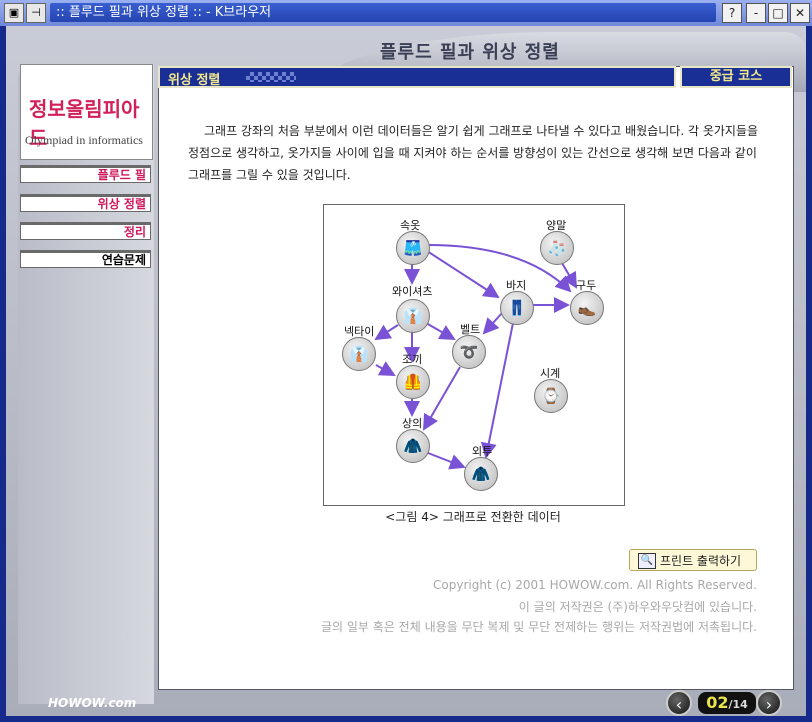  I want to click on page-indicator: 02/14, so click(727, 703).